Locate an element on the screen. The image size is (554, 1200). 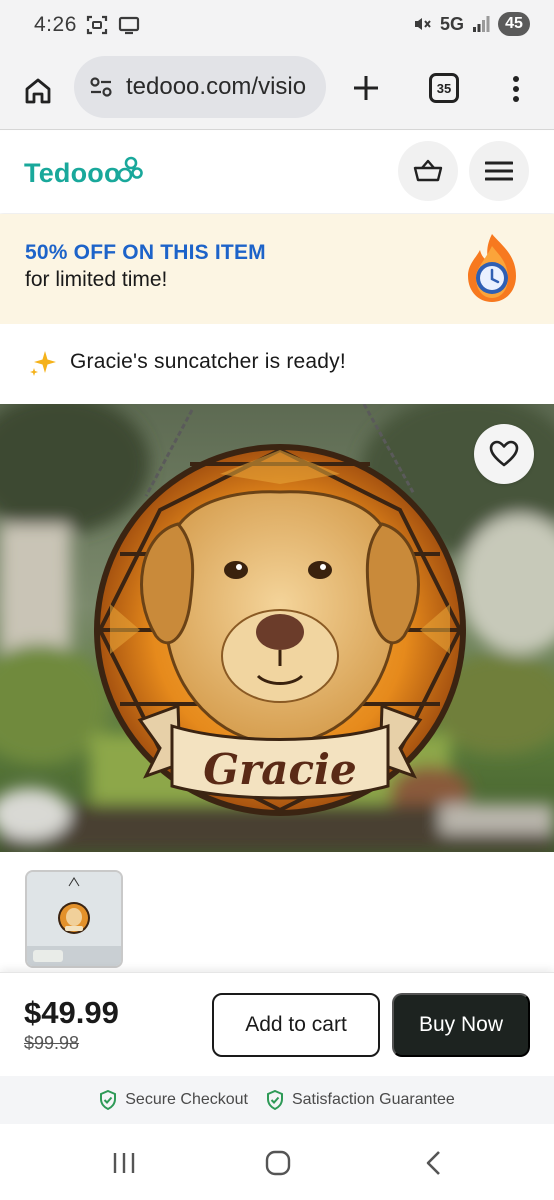
home-button is located at coordinates (38, 91).